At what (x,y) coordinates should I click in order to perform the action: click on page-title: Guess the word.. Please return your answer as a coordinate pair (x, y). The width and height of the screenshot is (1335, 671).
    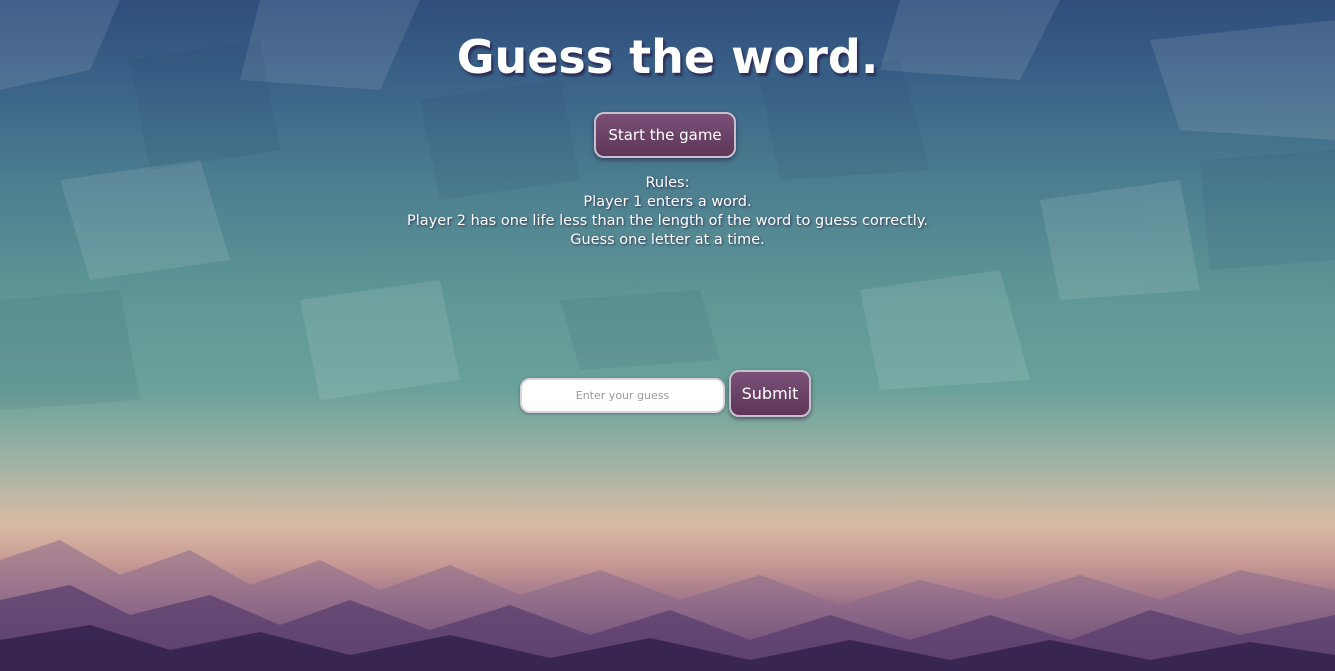
    Looking at the image, I should click on (667, 57).